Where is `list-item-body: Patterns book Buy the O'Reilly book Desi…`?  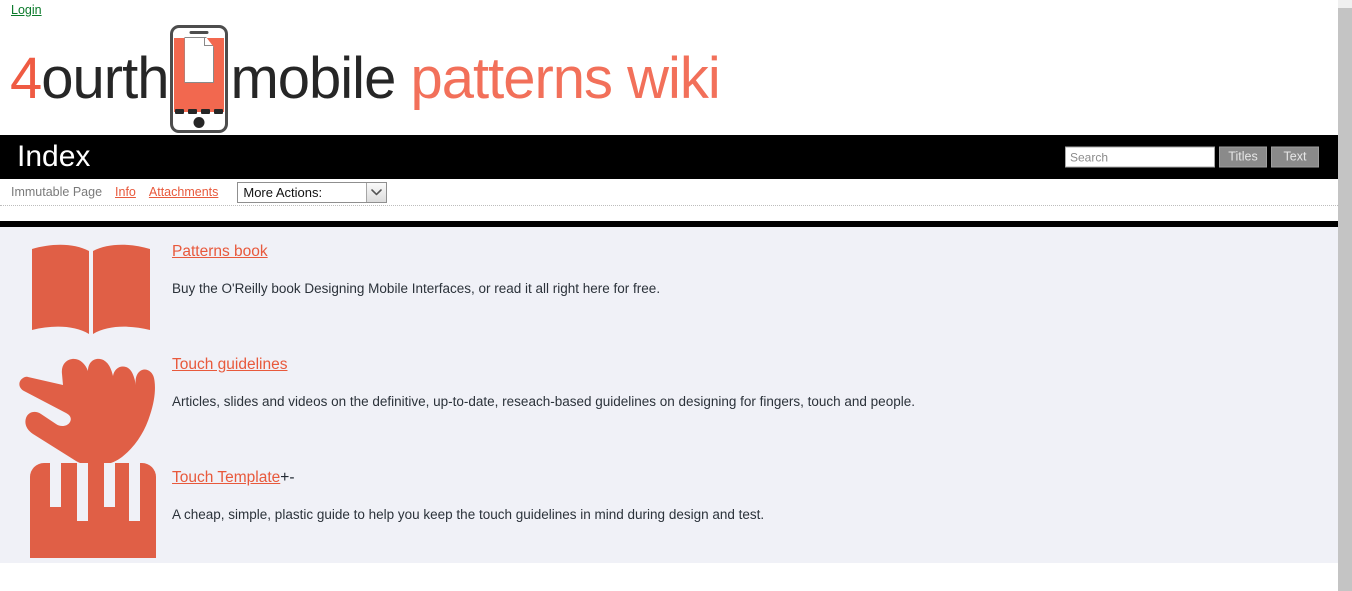 list-item-body: Patterns book Buy the O'Reilly book Desi… is located at coordinates (755, 261).